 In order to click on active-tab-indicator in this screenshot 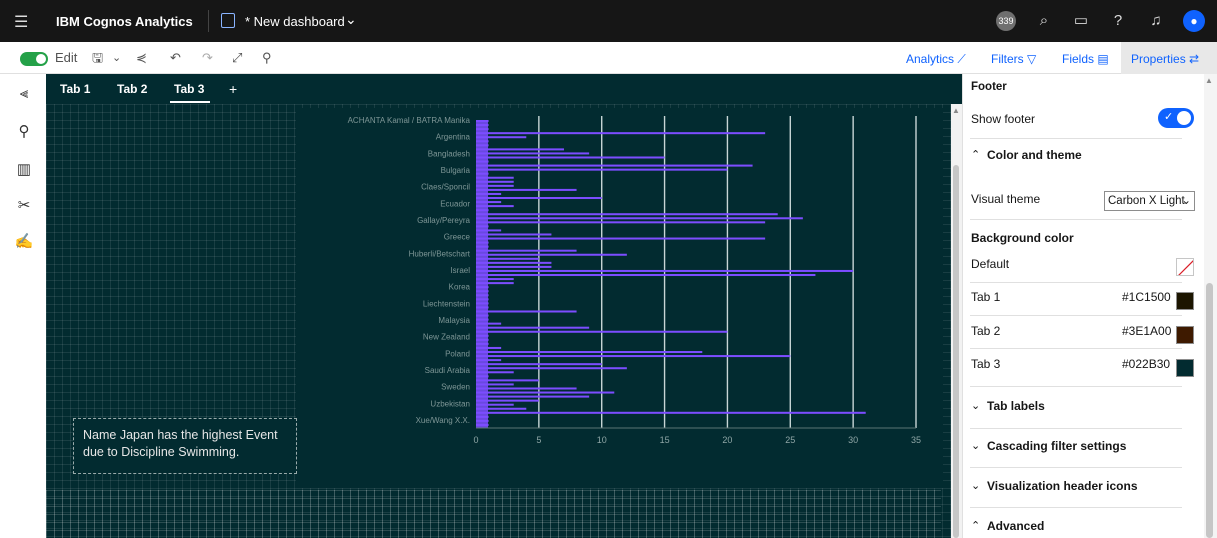, I will do `click(190, 102)`.